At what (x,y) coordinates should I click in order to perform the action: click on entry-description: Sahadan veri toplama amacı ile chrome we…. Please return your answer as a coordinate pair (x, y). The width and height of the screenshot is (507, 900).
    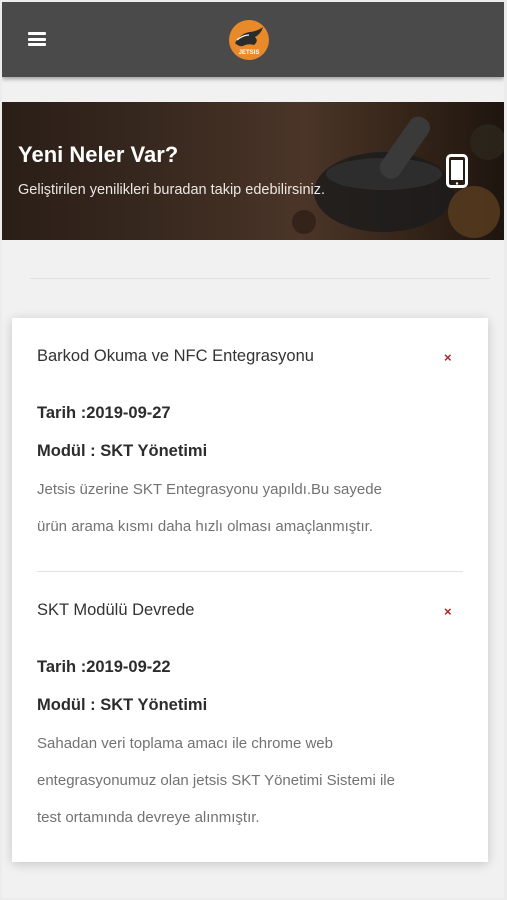
    Looking at the image, I should click on (253, 780).